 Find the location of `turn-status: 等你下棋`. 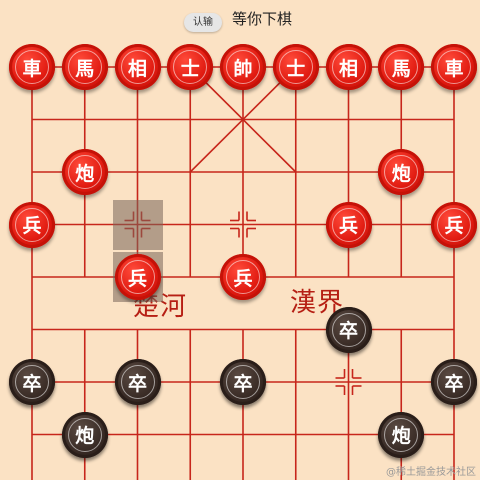

turn-status: 等你下棋 is located at coordinates (262, 19).